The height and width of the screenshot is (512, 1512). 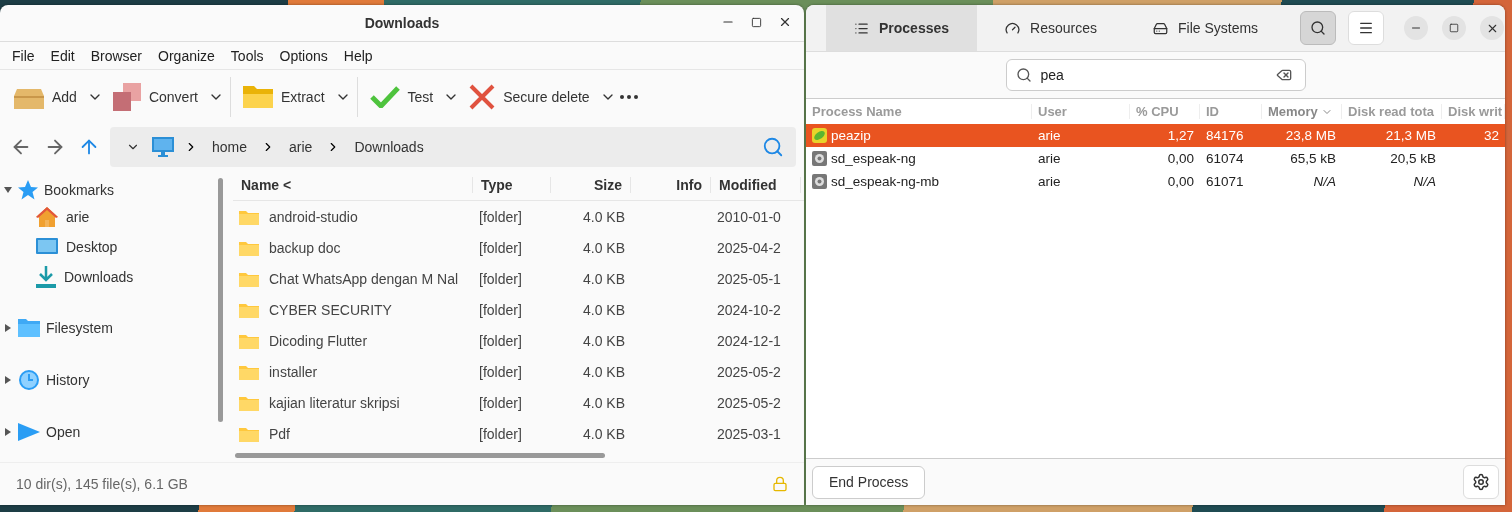 What do you see at coordinates (389, 147) in the screenshot?
I see `path-segment: Downloads` at bounding box center [389, 147].